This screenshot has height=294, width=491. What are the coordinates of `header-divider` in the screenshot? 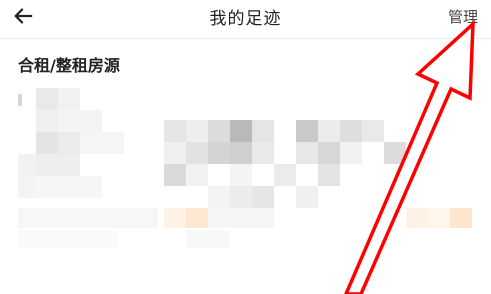 It's located at (245, 38).